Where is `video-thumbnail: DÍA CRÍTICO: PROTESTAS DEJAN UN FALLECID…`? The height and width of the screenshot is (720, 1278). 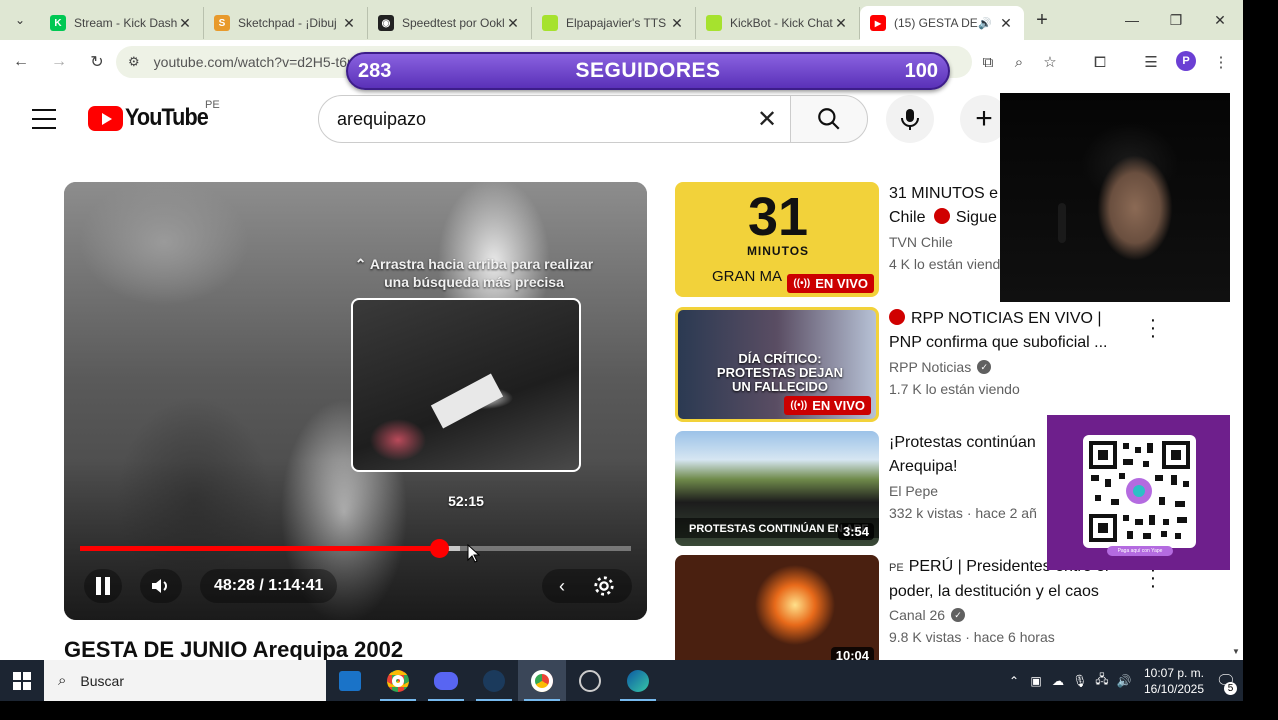 video-thumbnail: DÍA CRÍTICO: PROTESTAS DEJAN UN FALLECID… is located at coordinates (777, 364).